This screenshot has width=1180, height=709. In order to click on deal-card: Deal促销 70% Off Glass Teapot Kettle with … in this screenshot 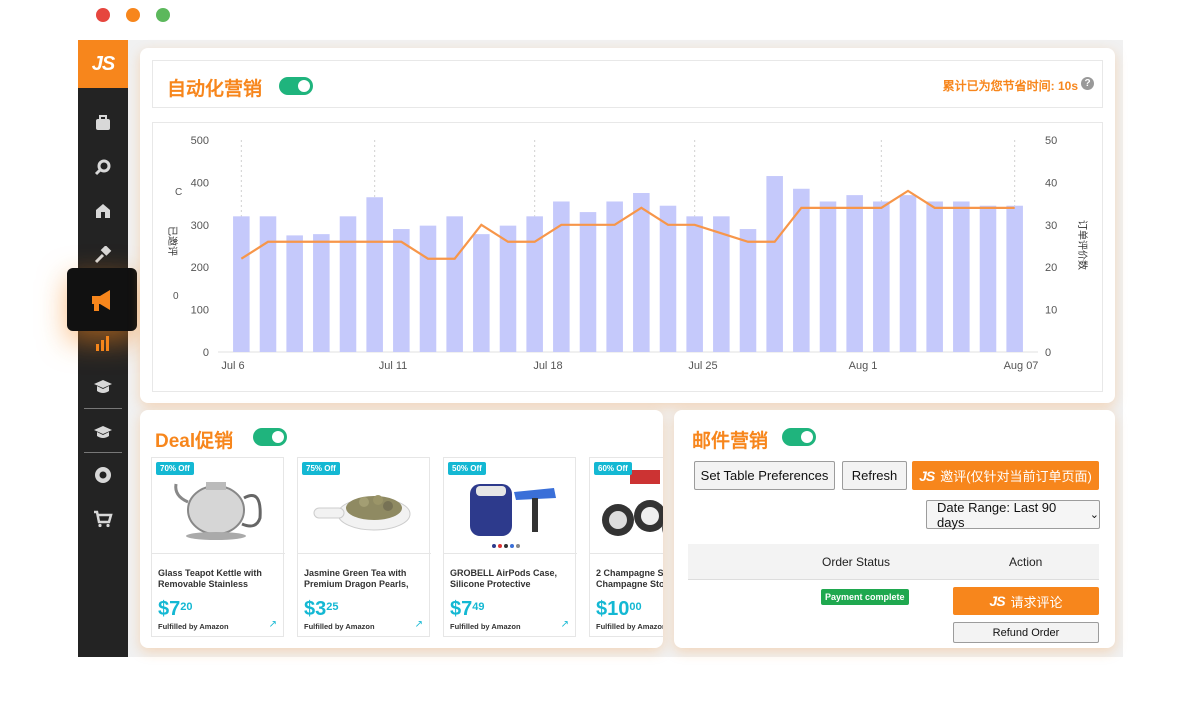, I will do `click(401, 529)`.